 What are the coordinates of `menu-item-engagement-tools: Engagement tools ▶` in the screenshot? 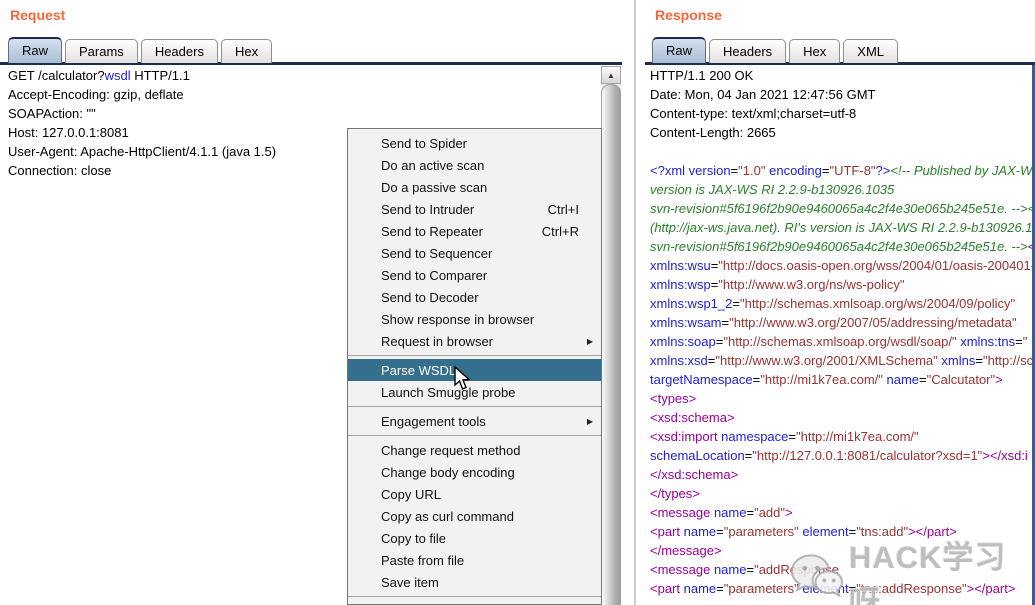 It's located at (474, 421).